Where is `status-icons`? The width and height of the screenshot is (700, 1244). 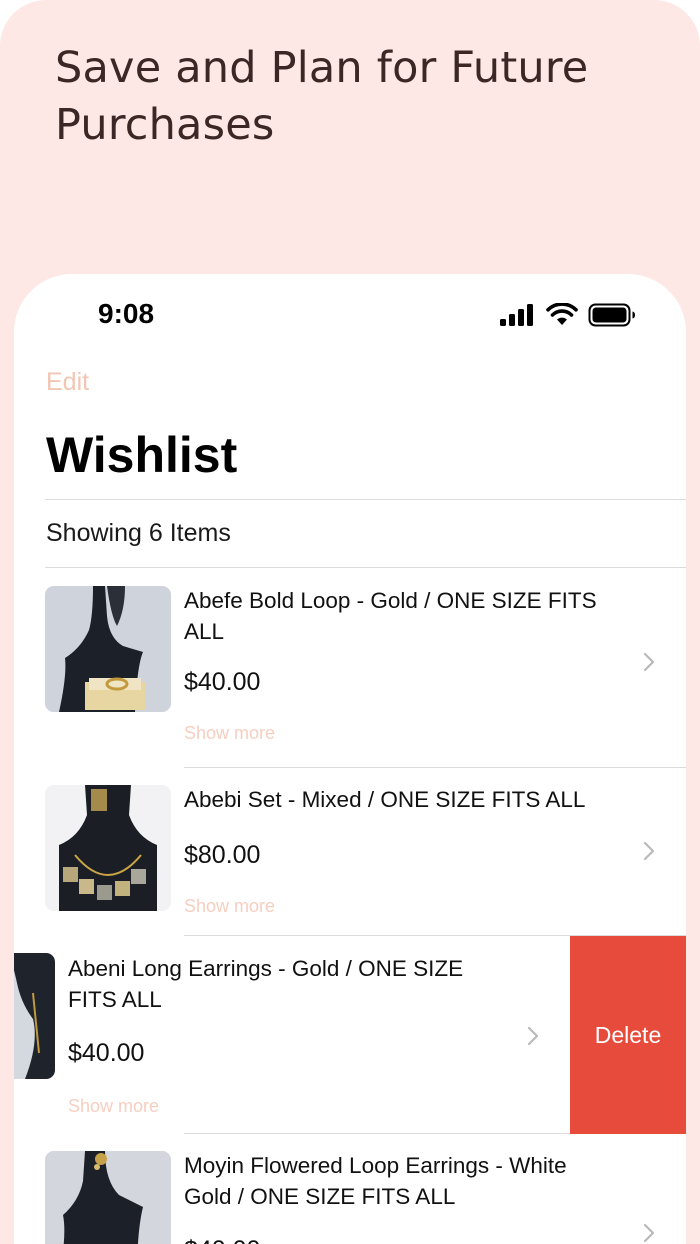
status-icons is located at coordinates (568, 315).